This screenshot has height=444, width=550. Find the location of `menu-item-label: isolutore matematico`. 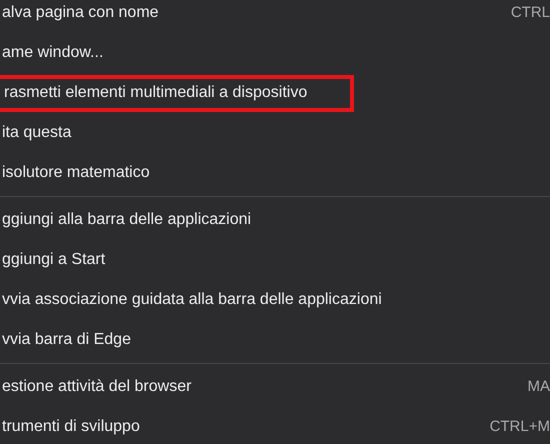

menu-item-label: isolutore matematico is located at coordinates (76, 173).